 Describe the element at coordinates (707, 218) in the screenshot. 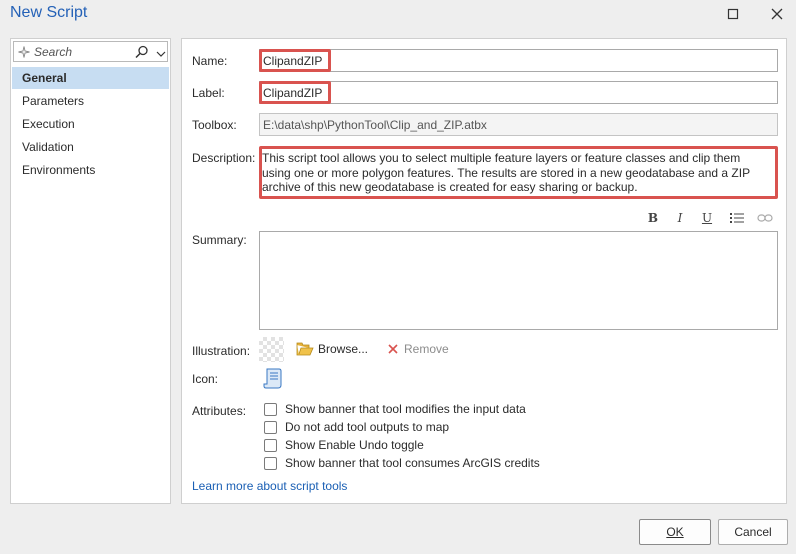

I see `underline-icon: U` at that location.